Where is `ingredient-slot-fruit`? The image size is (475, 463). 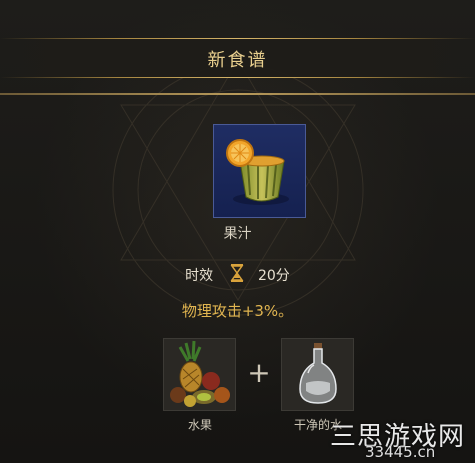
ingredient-slot-fruit is located at coordinates (199, 374).